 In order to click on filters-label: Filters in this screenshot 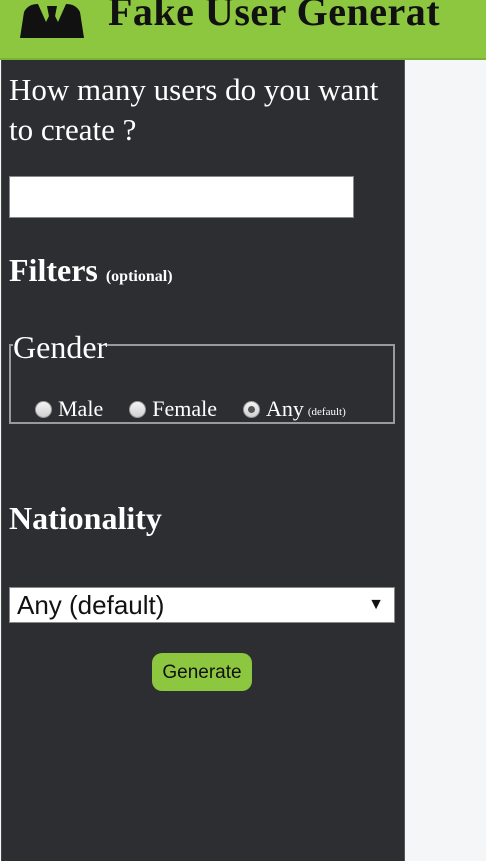, I will do `click(53, 270)`.